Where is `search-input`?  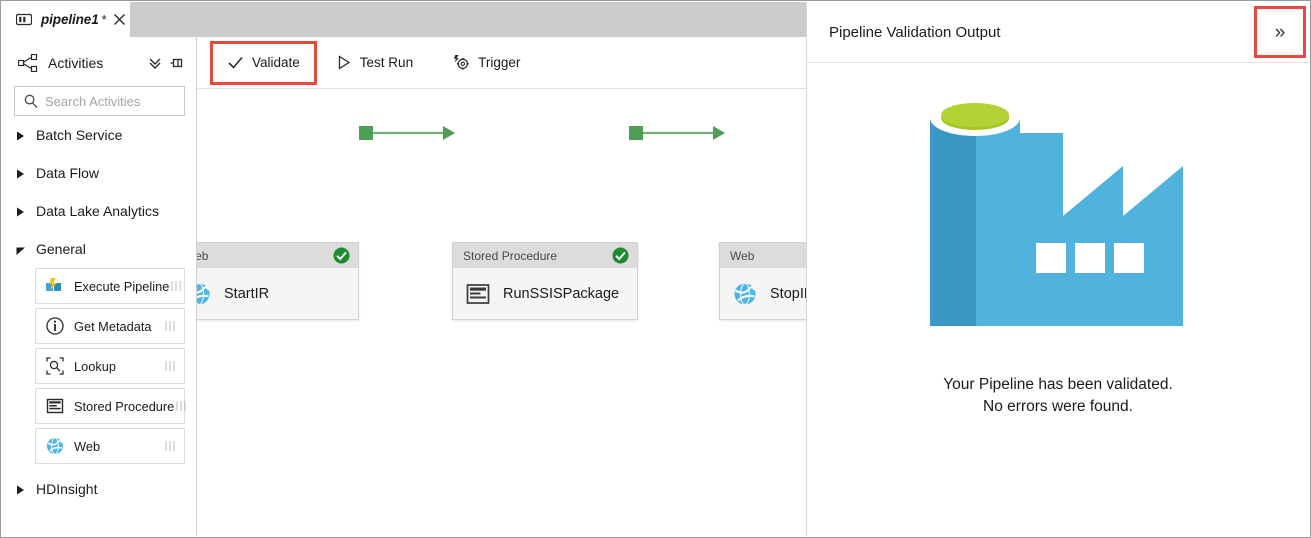 search-input is located at coordinates (112, 101).